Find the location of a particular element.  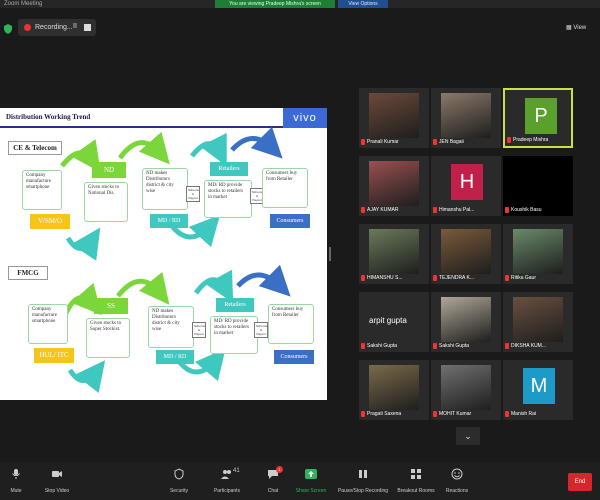

chevron-down-icon: ⌄ is located at coordinates (468, 436).